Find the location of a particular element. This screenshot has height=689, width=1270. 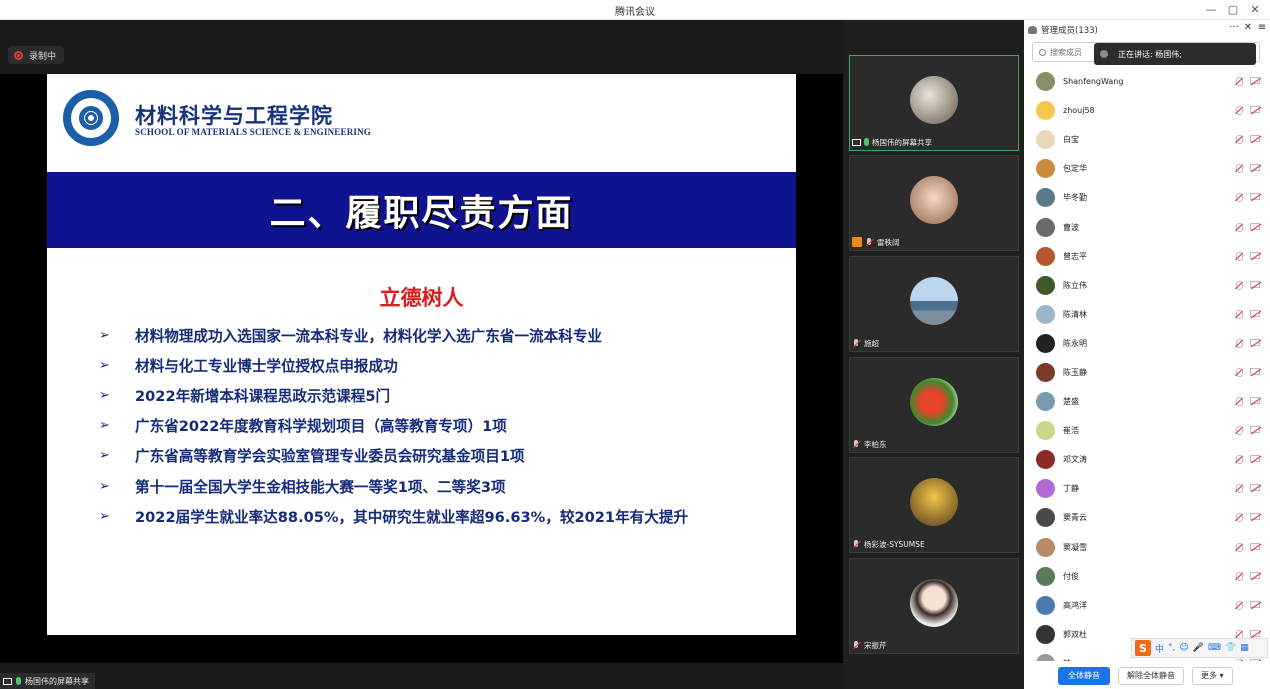

member-row: 陈永明 is located at coordinates (1147, 343).